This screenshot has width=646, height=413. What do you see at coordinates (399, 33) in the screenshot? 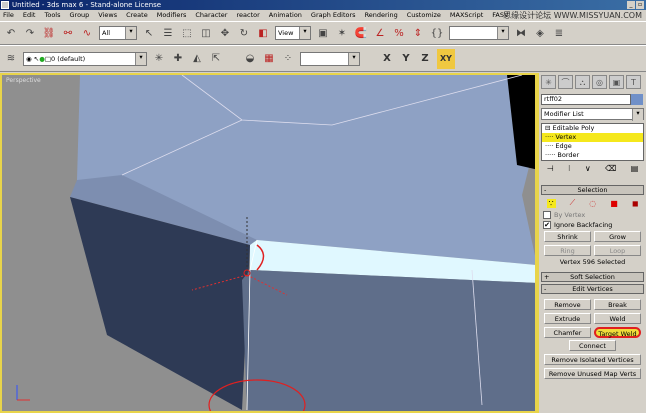
I see `percent-snap-icon: %` at bounding box center [399, 33].